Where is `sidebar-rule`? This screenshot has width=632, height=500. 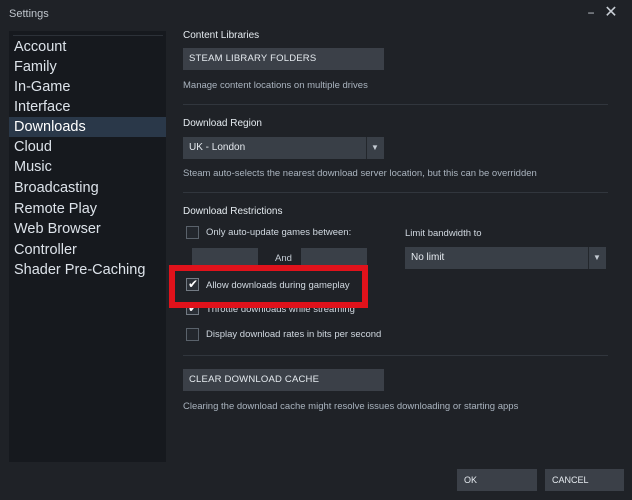
sidebar-rule is located at coordinates (88, 35).